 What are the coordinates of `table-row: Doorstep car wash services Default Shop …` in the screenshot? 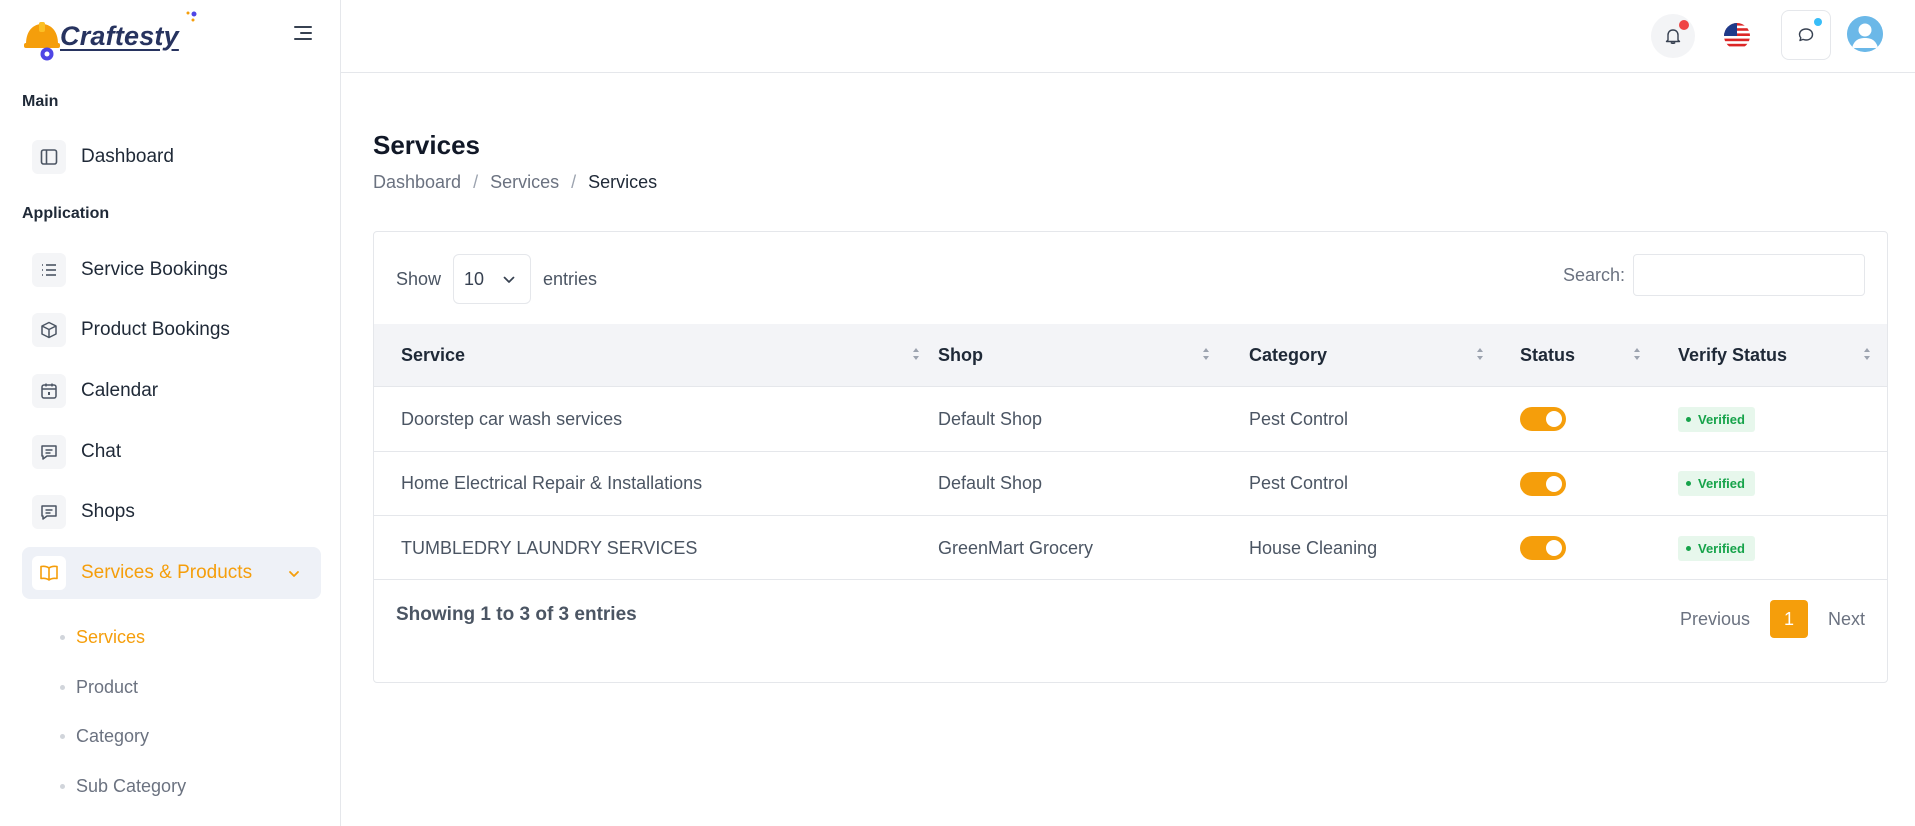 It's located at (1130, 418).